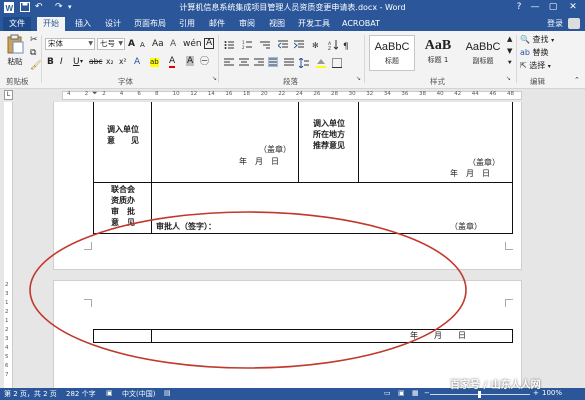  What do you see at coordinates (427, 393) in the screenshot?
I see `zoom-out-icon: −` at bounding box center [427, 393].